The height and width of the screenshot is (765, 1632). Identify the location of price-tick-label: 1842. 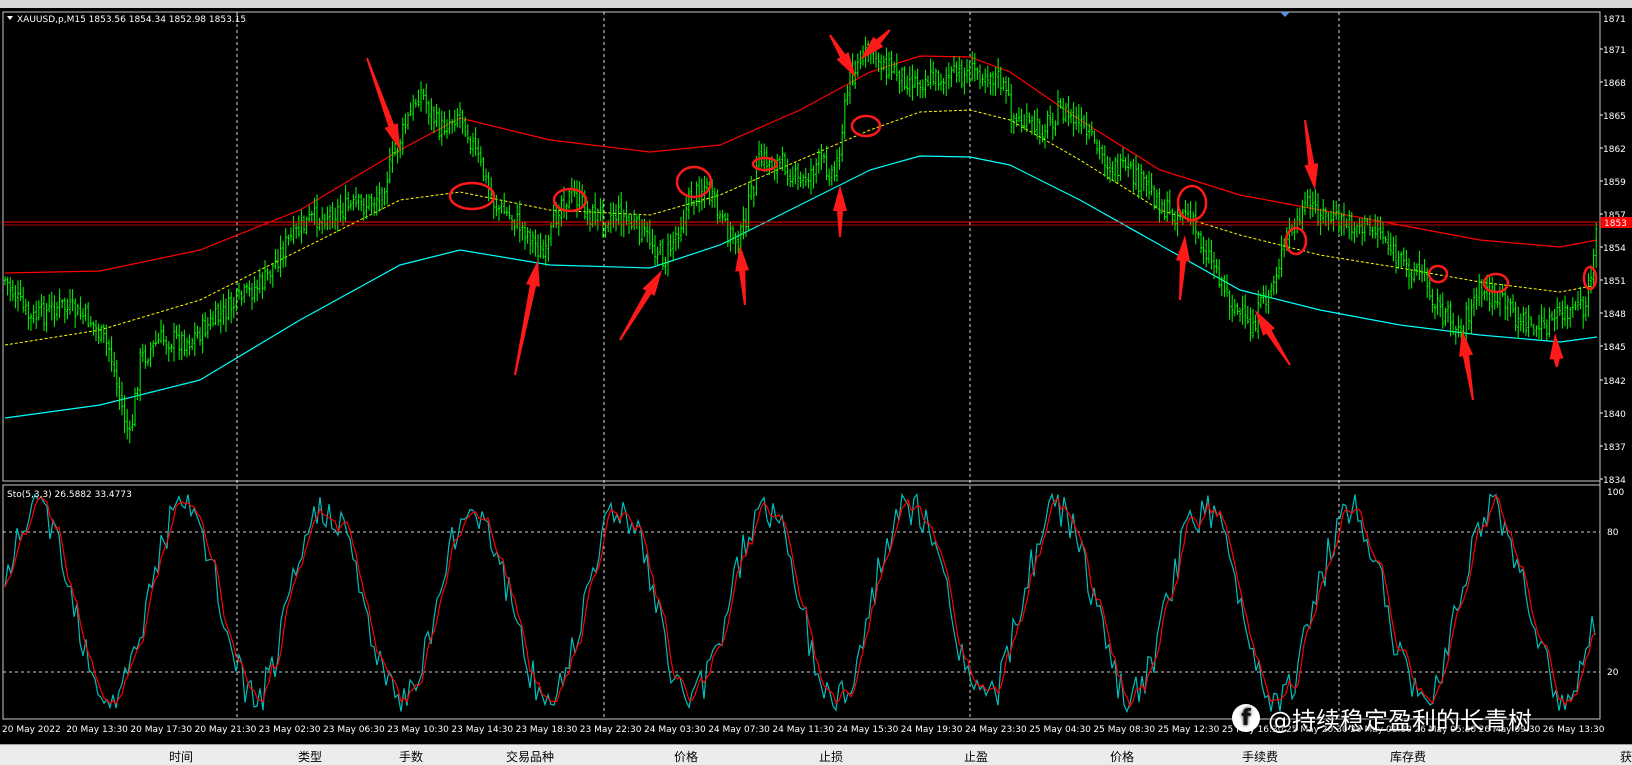
(1614, 382).